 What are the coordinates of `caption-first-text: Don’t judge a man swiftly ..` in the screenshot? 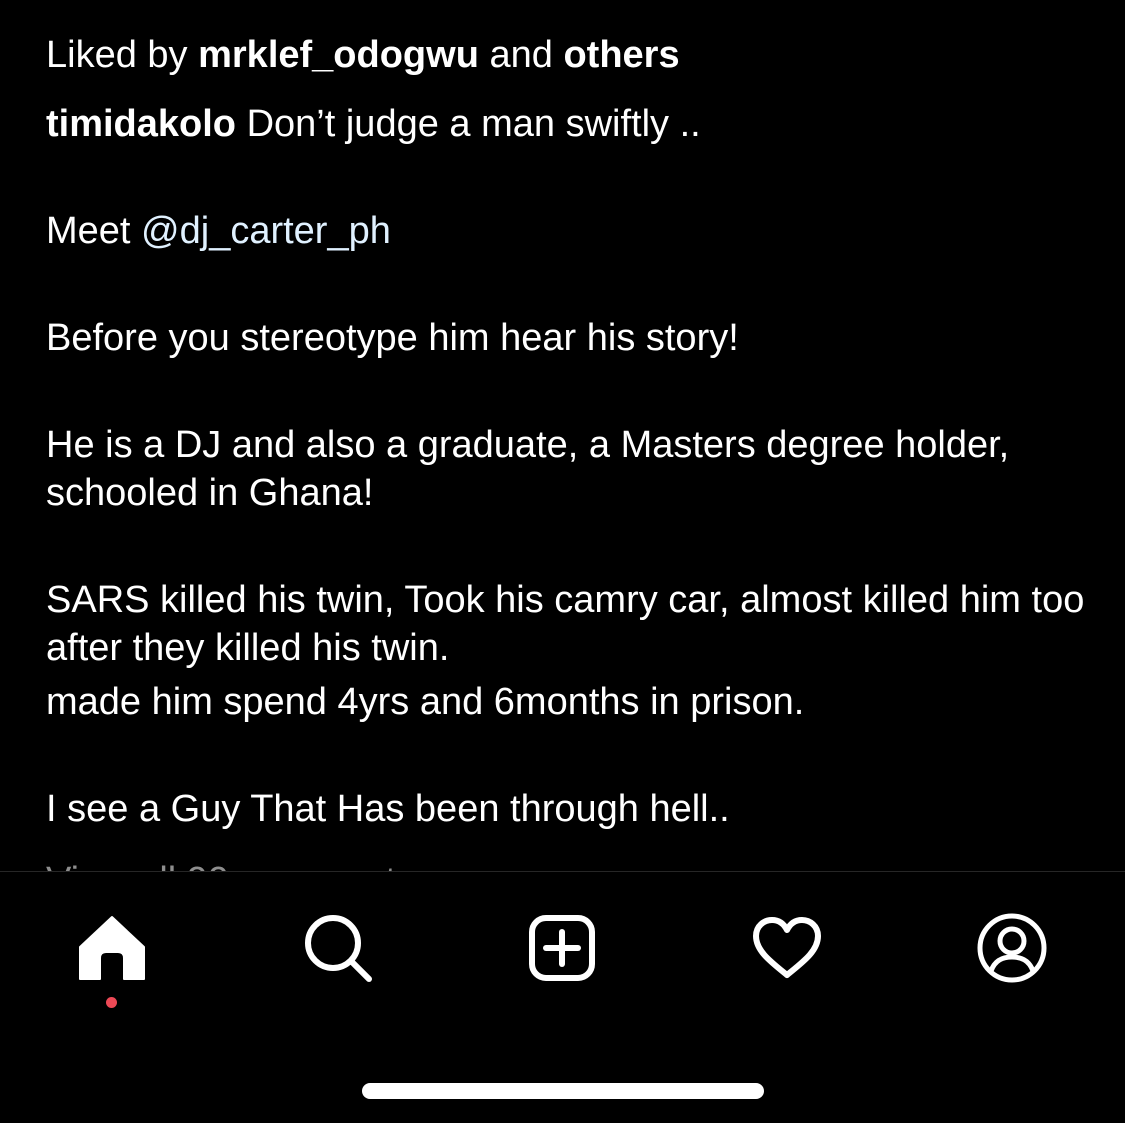 It's located at (473, 124).